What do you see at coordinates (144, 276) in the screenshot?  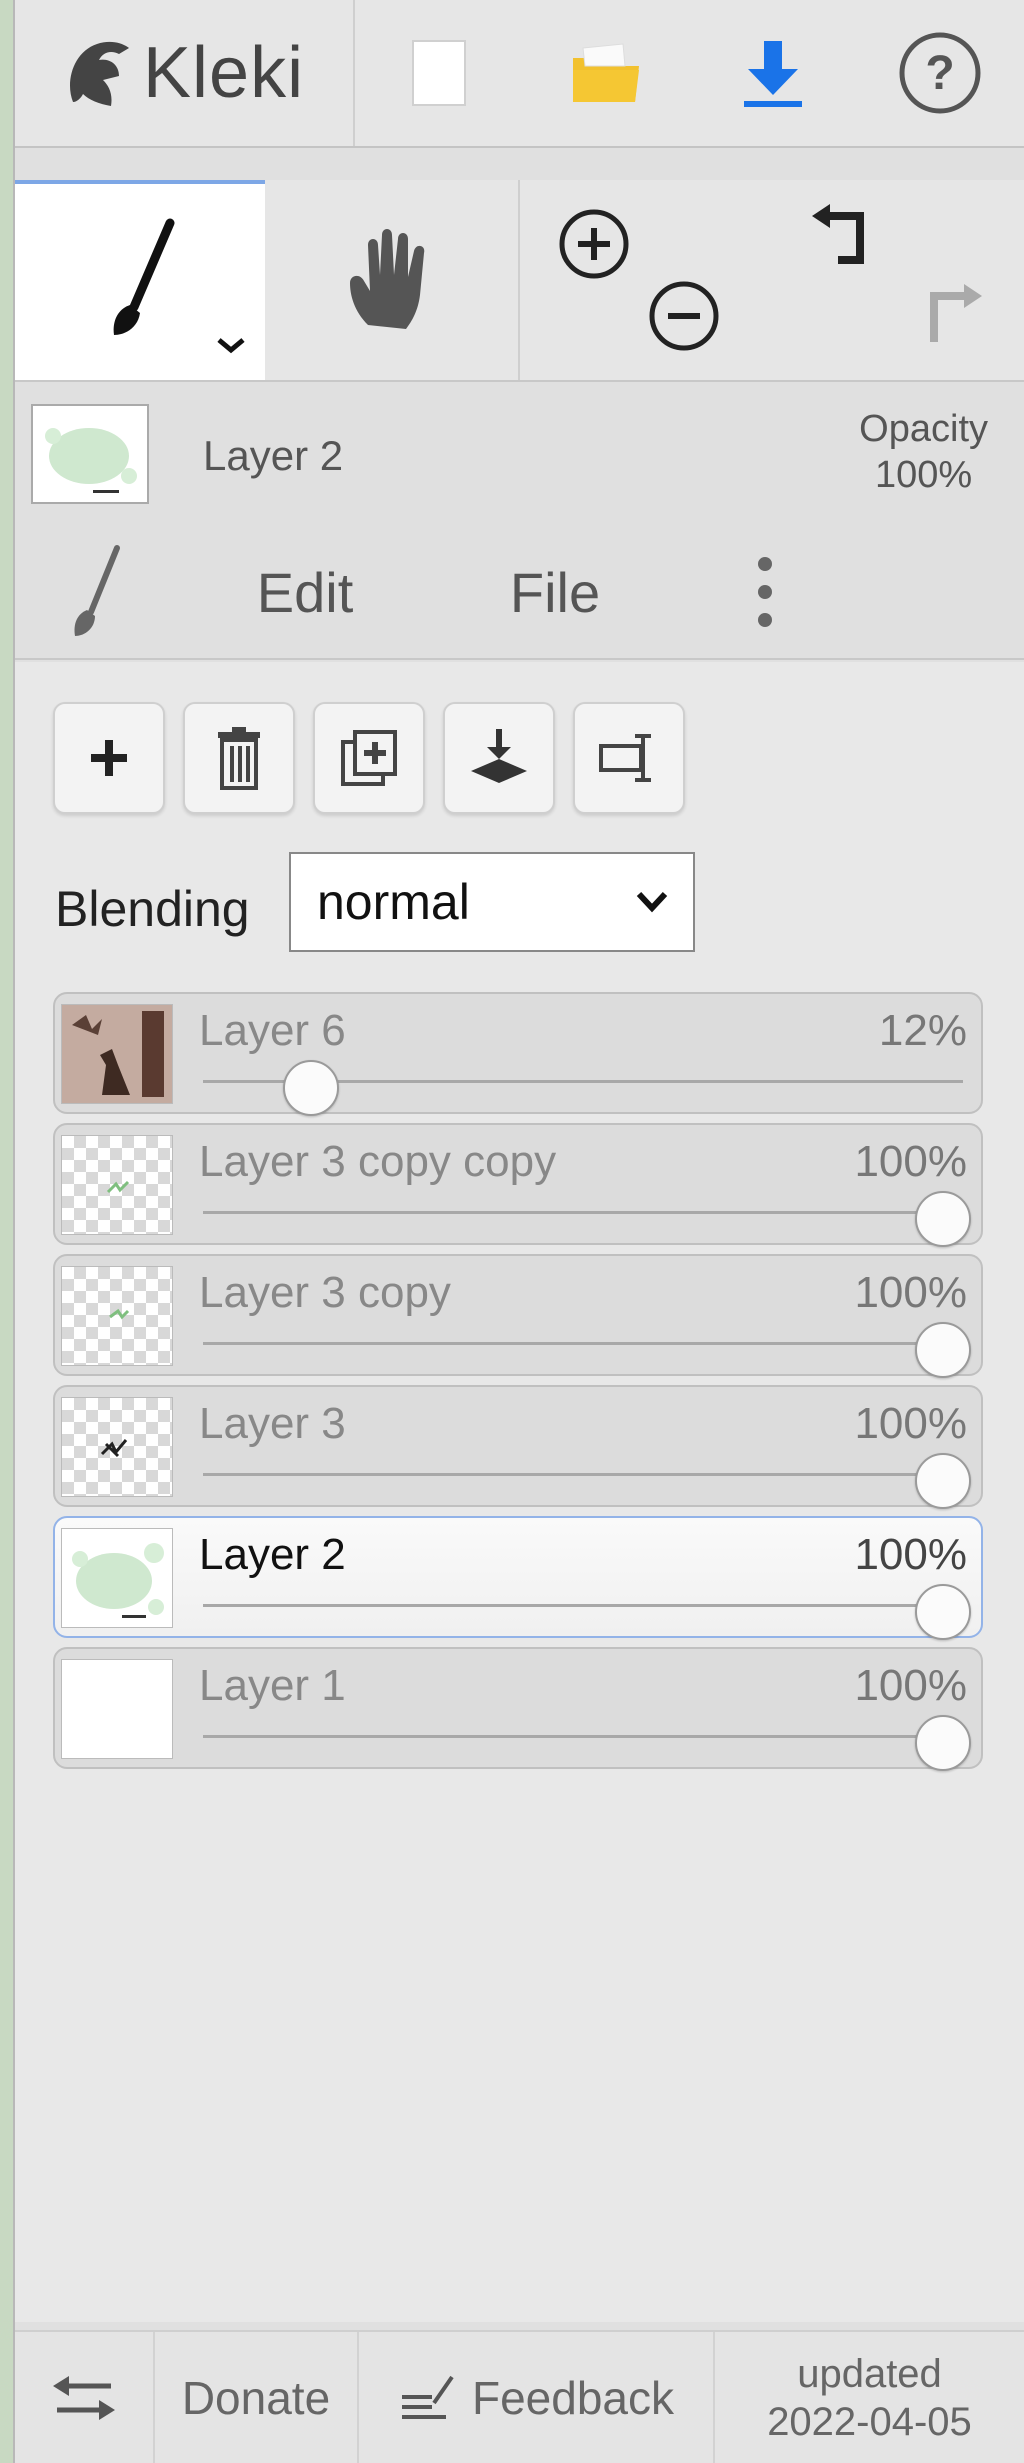 I see `brush-icon` at bounding box center [144, 276].